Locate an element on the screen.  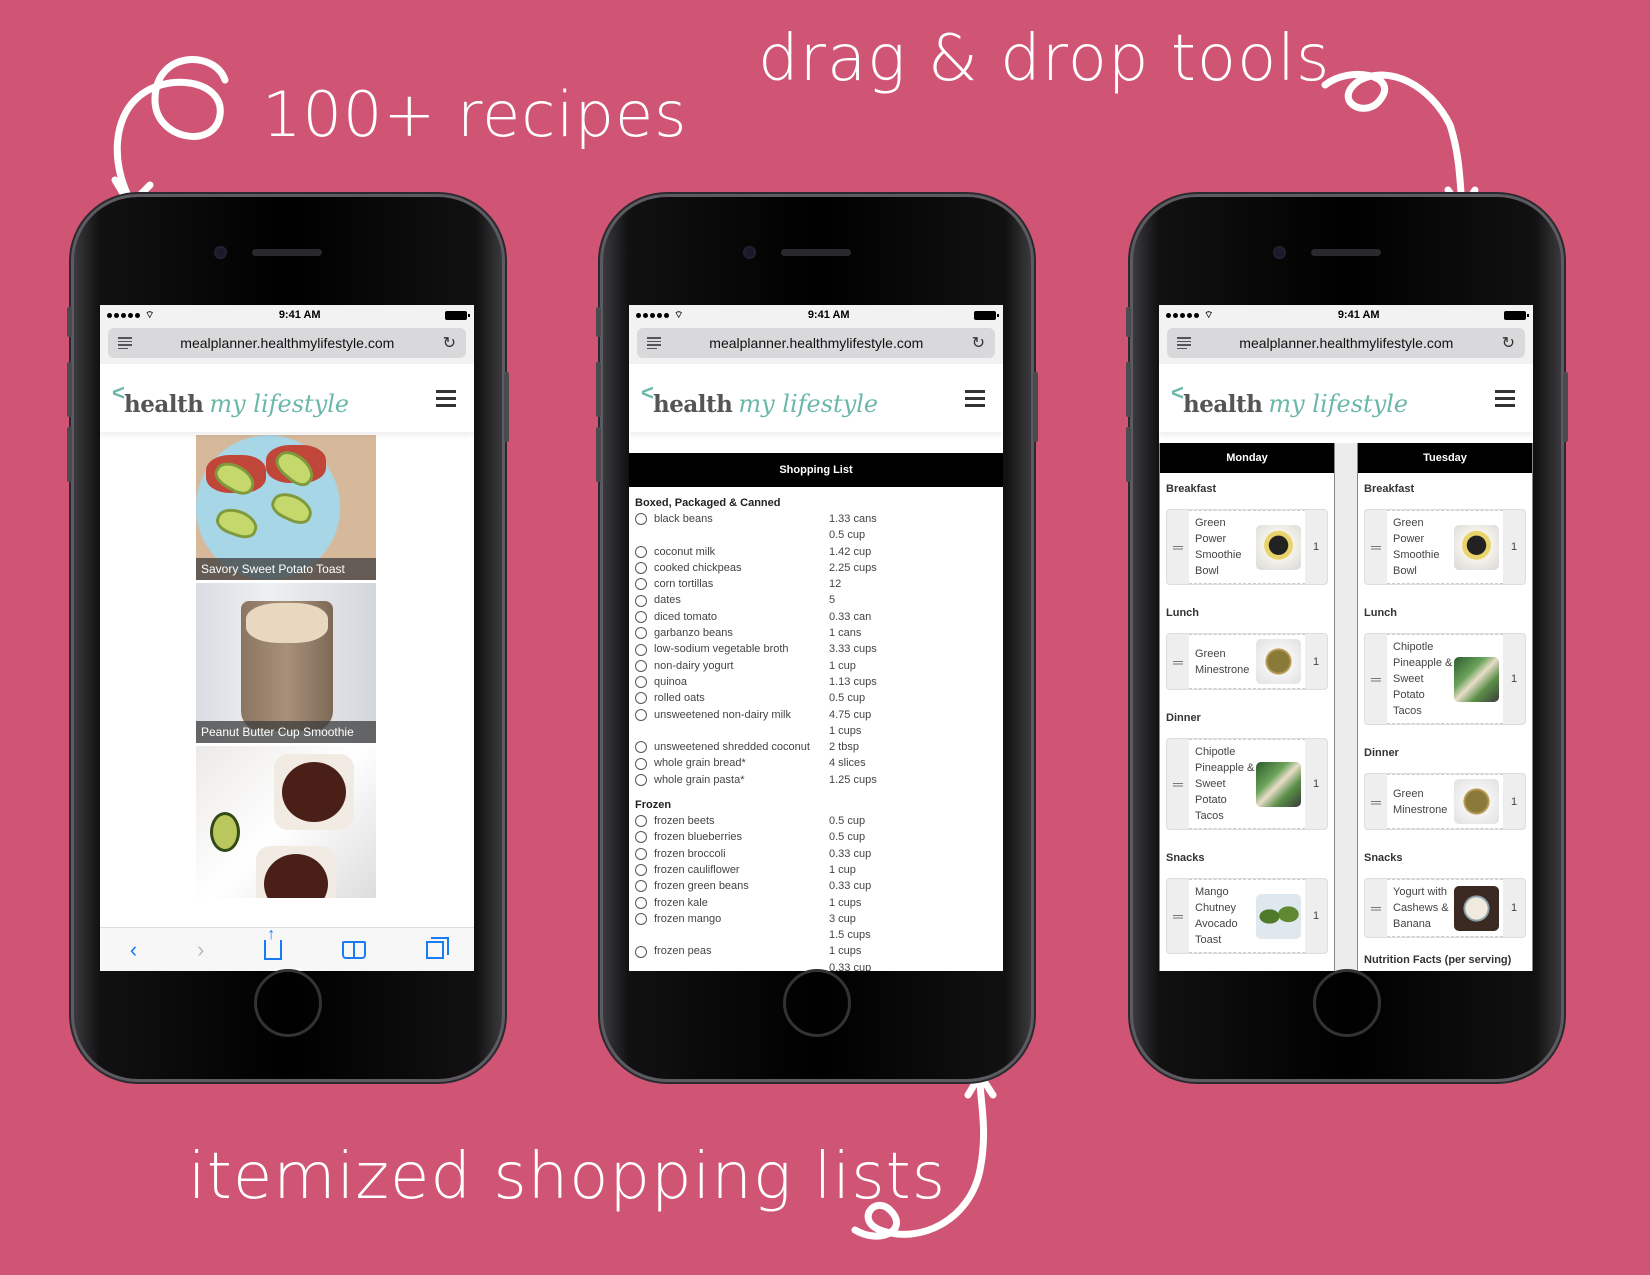
recipe-image is located at coordinates (286, 663).